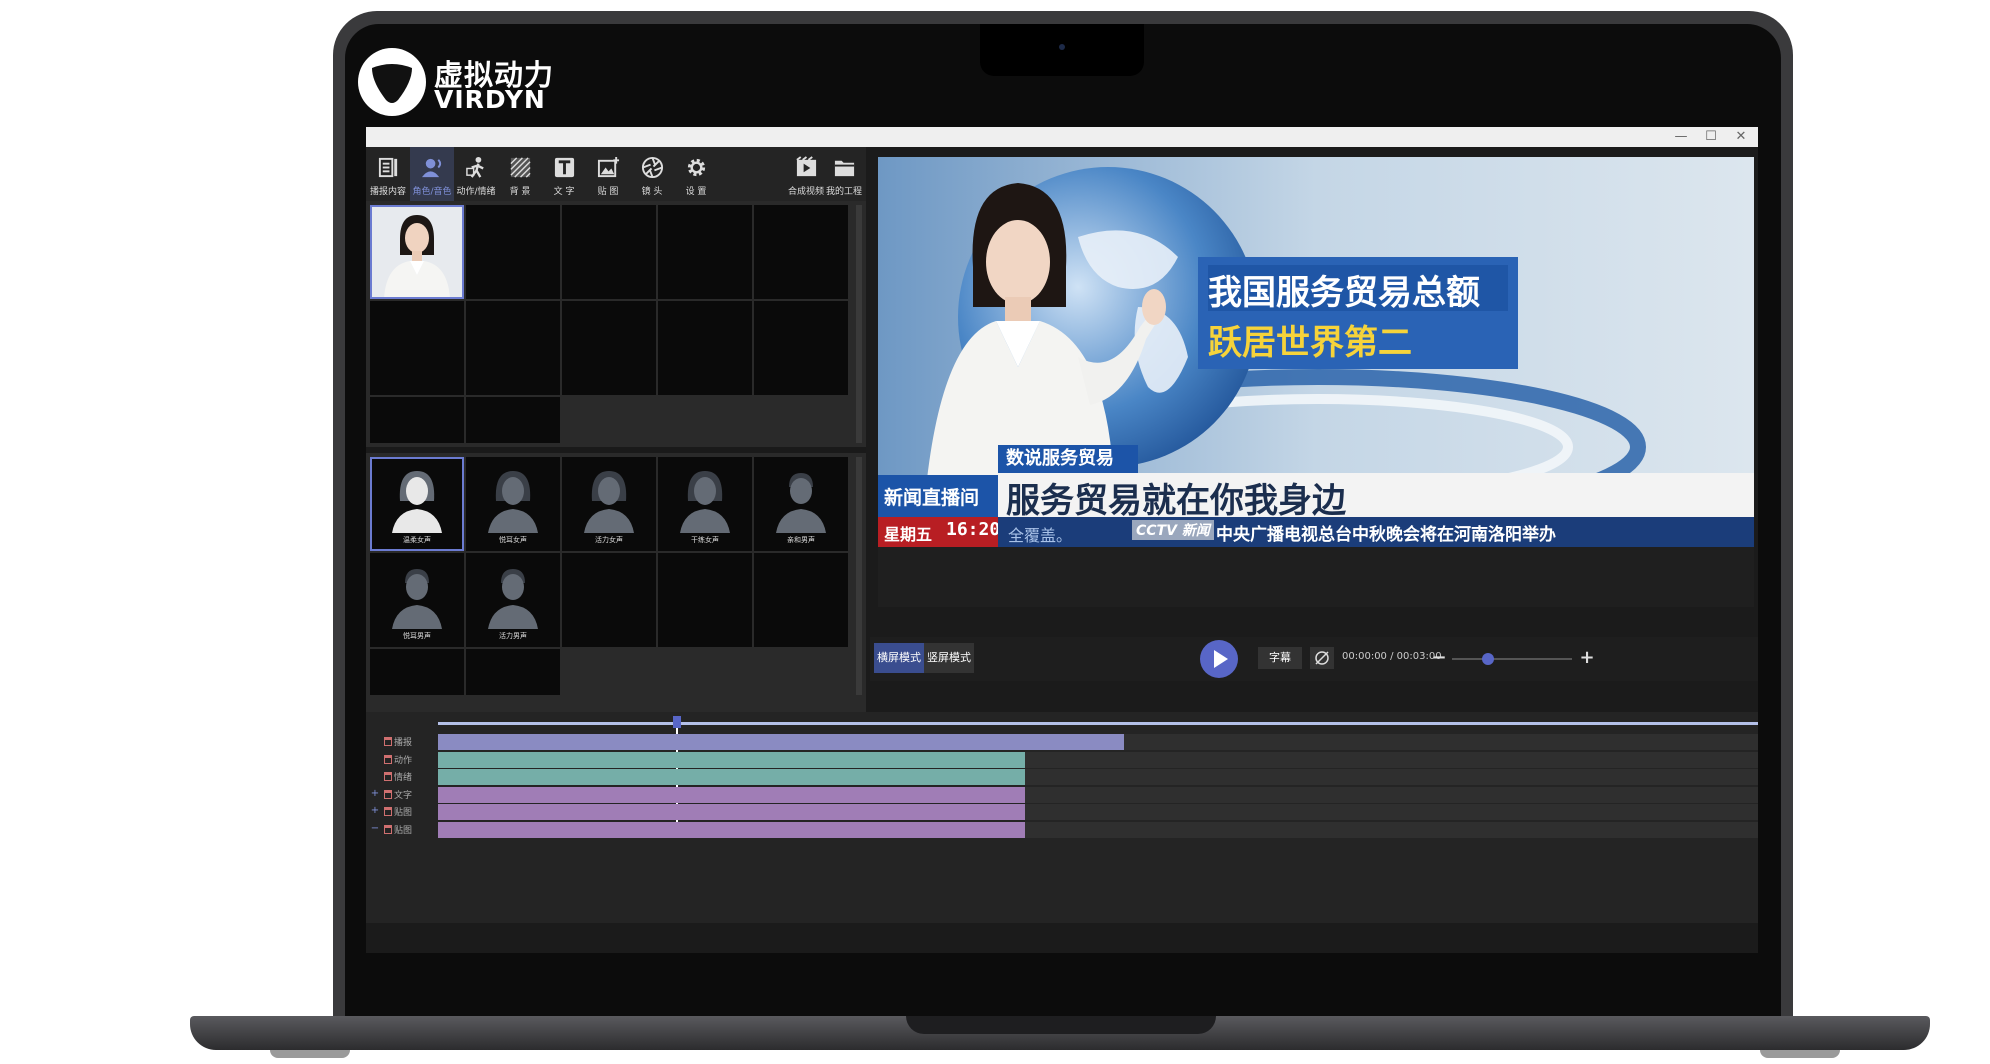 The image size is (1990, 1064). Describe the element at coordinates (513, 600) in the screenshot. I see `voice-option: 活力男声` at that location.